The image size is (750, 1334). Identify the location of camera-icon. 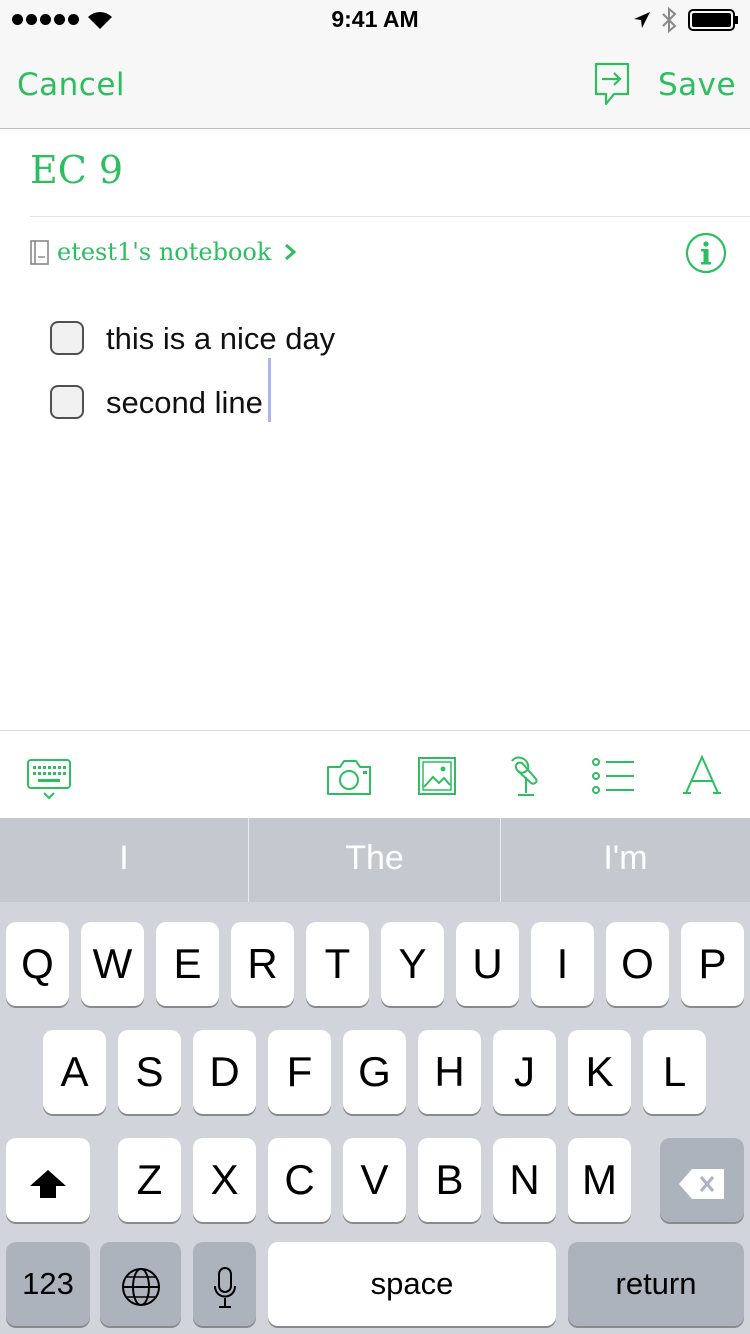
(349, 777).